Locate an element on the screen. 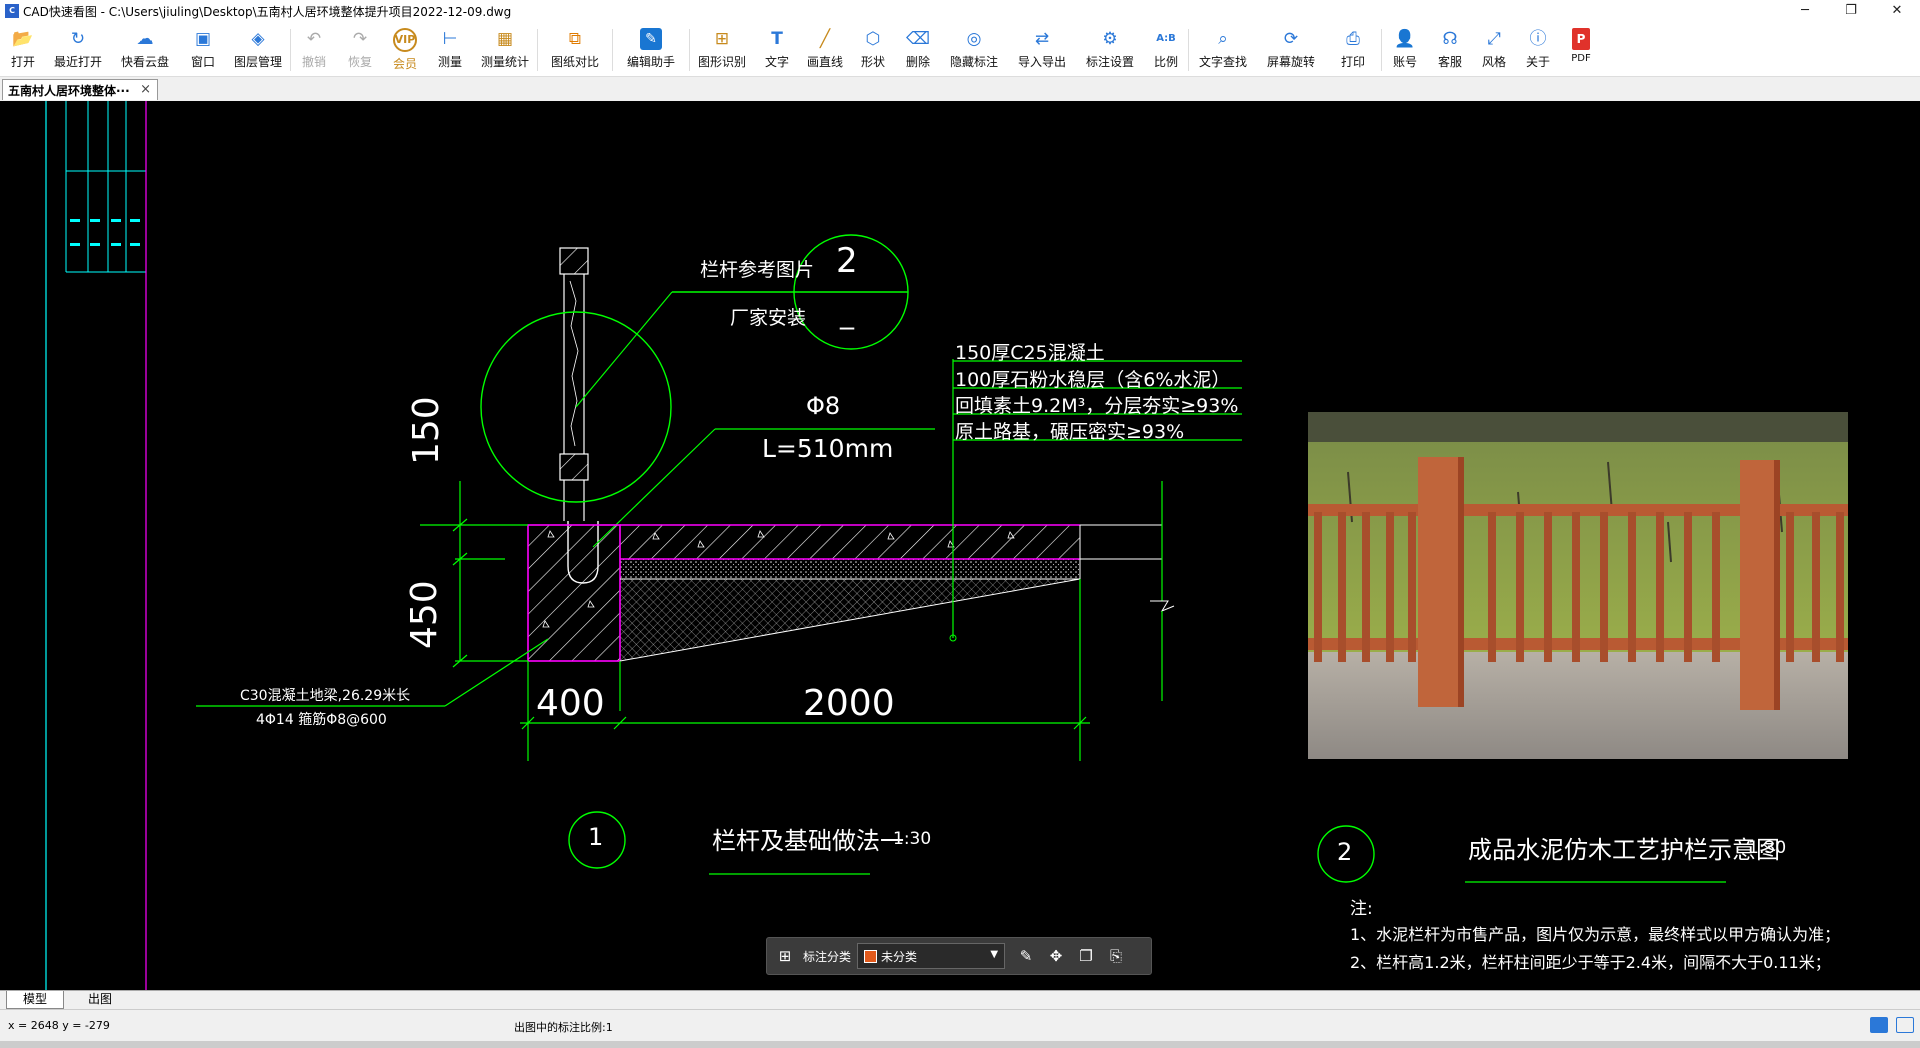 This screenshot has height=1048, width=1920. stats-icon: ▦ is located at coordinates (505, 39).